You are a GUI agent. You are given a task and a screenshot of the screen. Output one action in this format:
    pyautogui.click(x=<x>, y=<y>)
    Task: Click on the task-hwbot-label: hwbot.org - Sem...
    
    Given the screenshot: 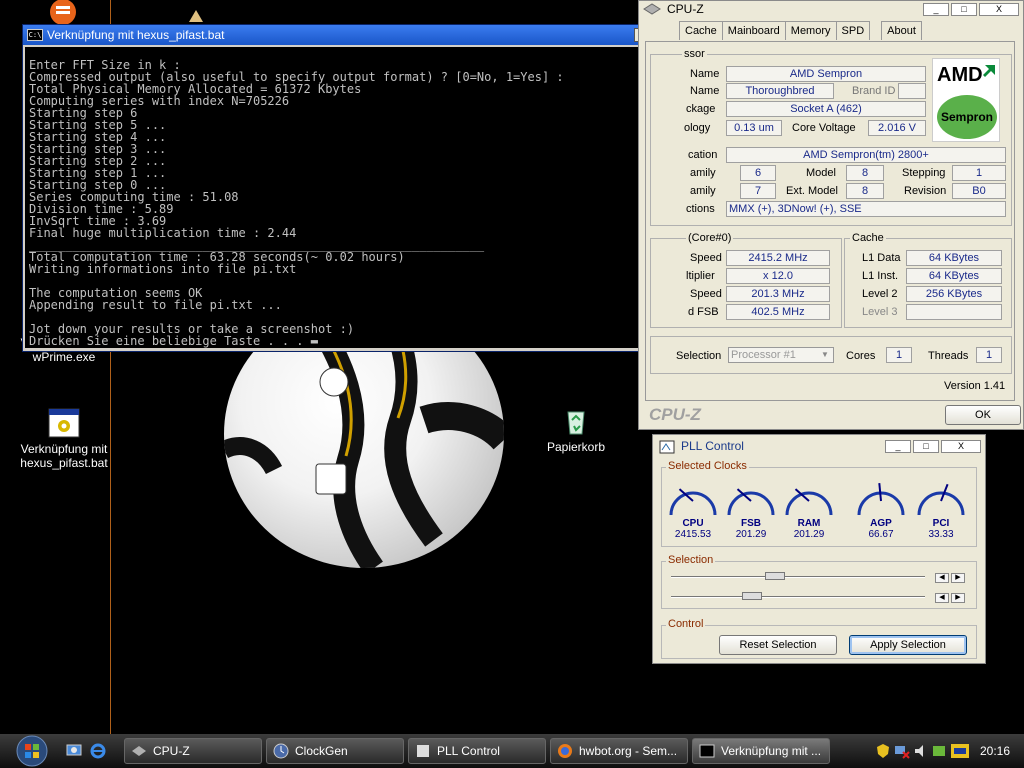 What is the action you would take?
    pyautogui.click(x=628, y=751)
    